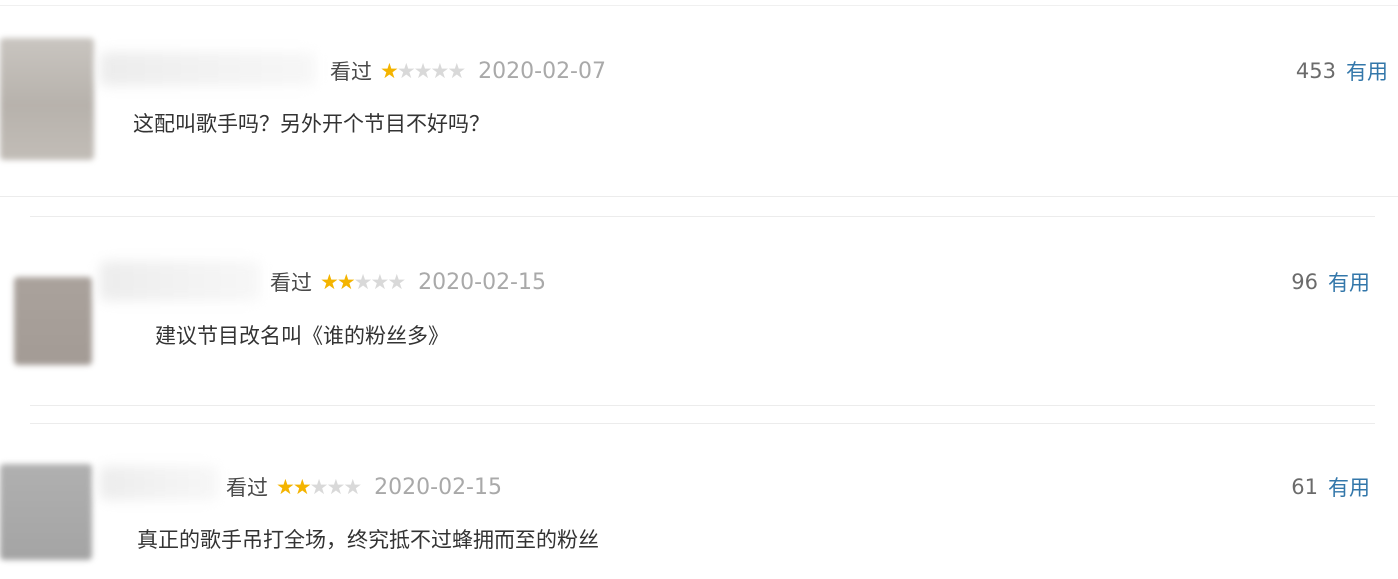  I want to click on review-text: 这配叫歌手吗？另外开个节目不好吗？, so click(311, 124).